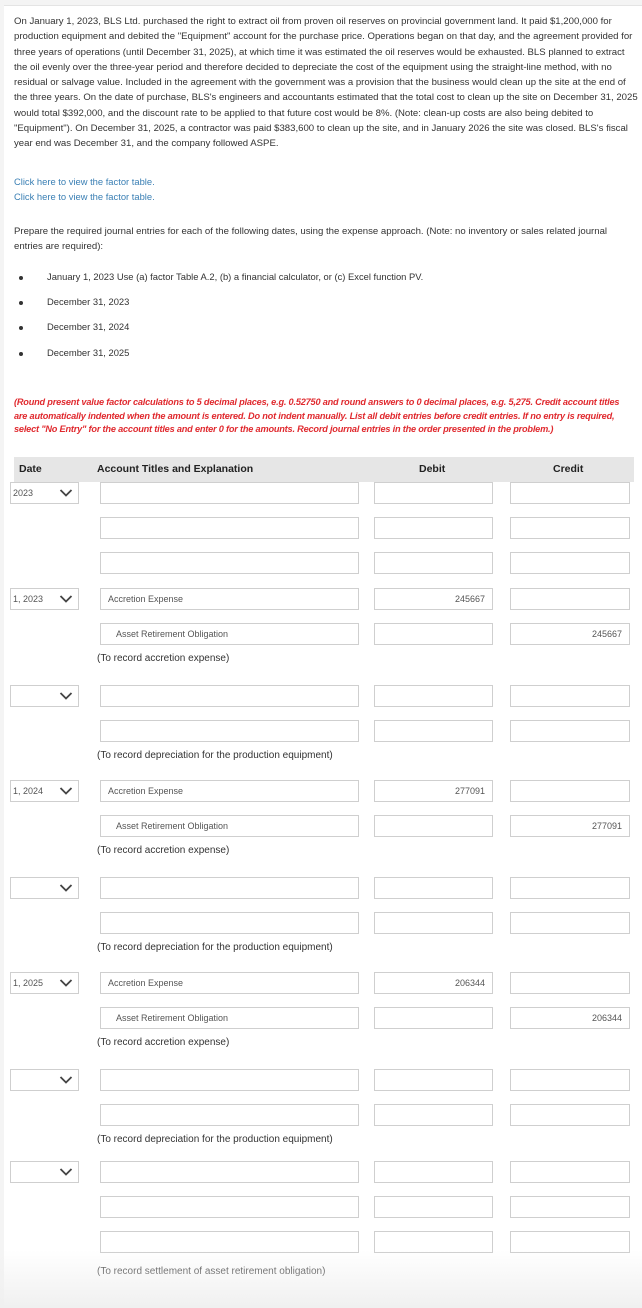 The image size is (642, 1308). What do you see at coordinates (175, 469) in the screenshot?
I see `header-account: Account Titles and Explanation` at bounding box center [175, 469].